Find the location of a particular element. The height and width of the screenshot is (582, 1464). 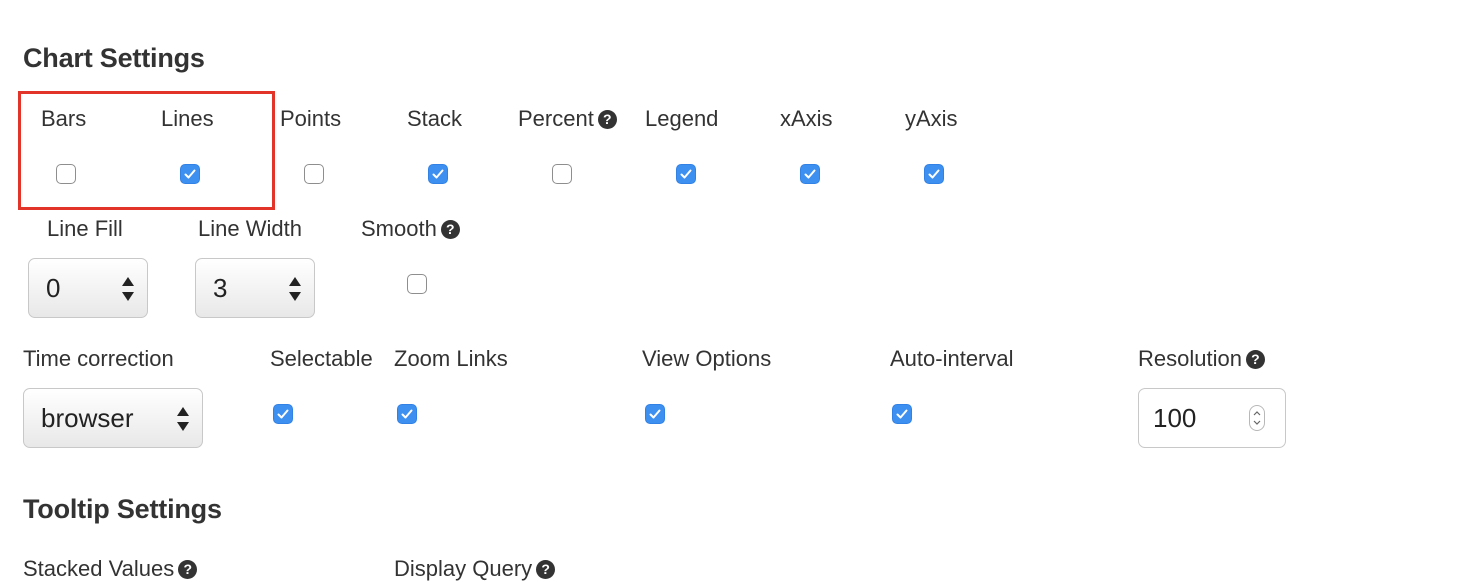

yaxis-checkbox is located at coordinates (934, 174).